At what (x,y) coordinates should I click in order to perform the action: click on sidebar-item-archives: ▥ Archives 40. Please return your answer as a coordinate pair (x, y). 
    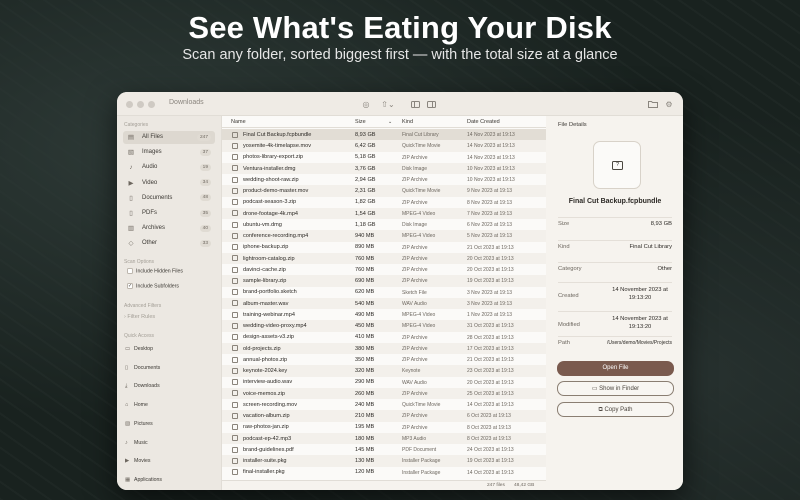
    Looking at the image, I should click on (169, 228).